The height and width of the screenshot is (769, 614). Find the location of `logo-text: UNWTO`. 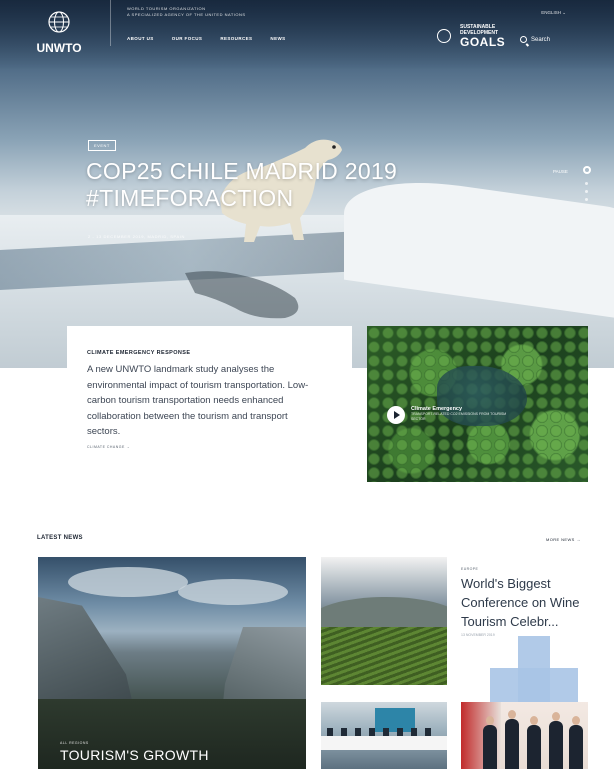

logo-text: UNWTO is located at coordinates (59, 48).